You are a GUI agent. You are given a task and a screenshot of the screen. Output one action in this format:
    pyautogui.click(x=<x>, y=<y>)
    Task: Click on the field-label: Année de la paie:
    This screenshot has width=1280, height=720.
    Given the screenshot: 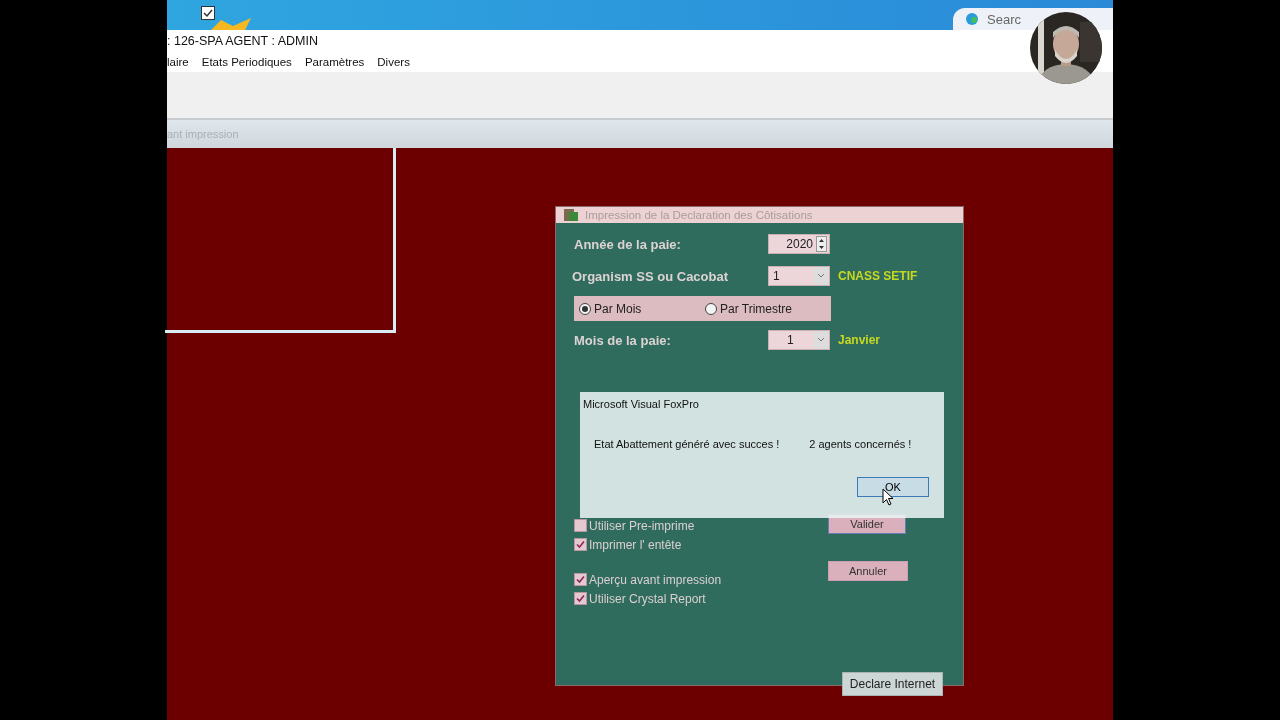 What is the action you would take?
    pyautogui.click(x=628, y=244)
    